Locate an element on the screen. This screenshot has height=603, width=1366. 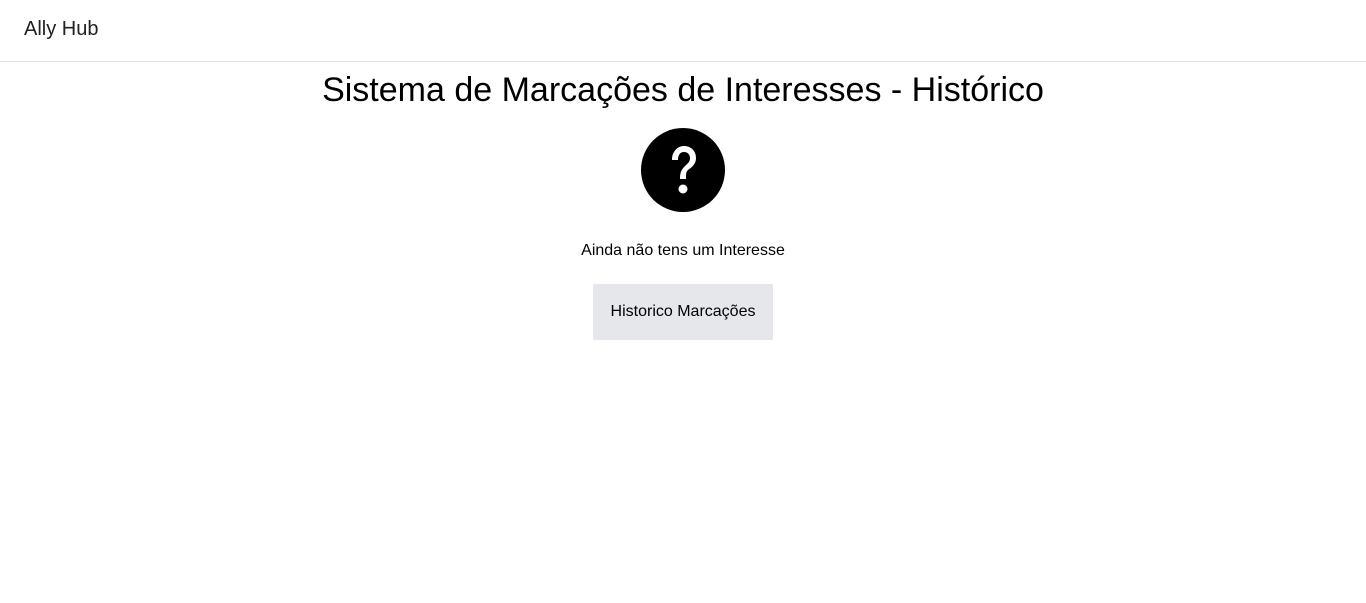
history-button: Historico Marcações is located at coordinates (683, 312).